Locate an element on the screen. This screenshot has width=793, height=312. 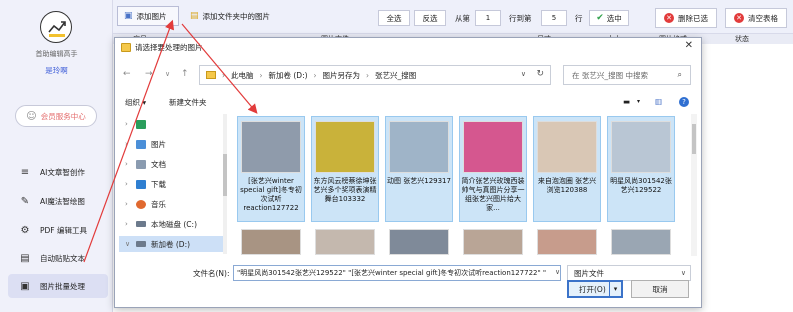
file-name: 动图 张艺兴129317 is located at coordinates (419, 181).